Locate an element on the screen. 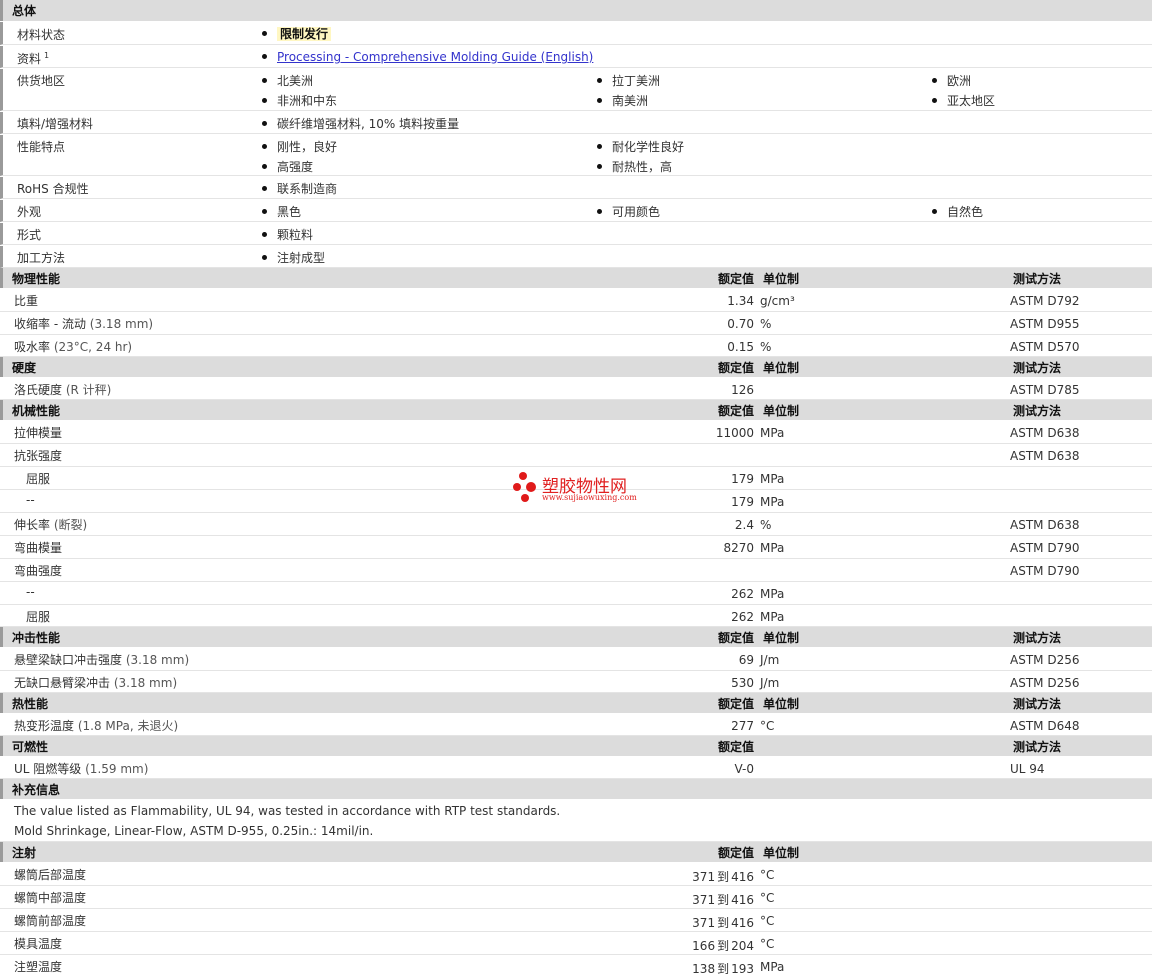 The height and width of the screenshot is (977, 1152). table-row: 注塑温度 138 到 193 MPa is located at coordinates (576, 965).